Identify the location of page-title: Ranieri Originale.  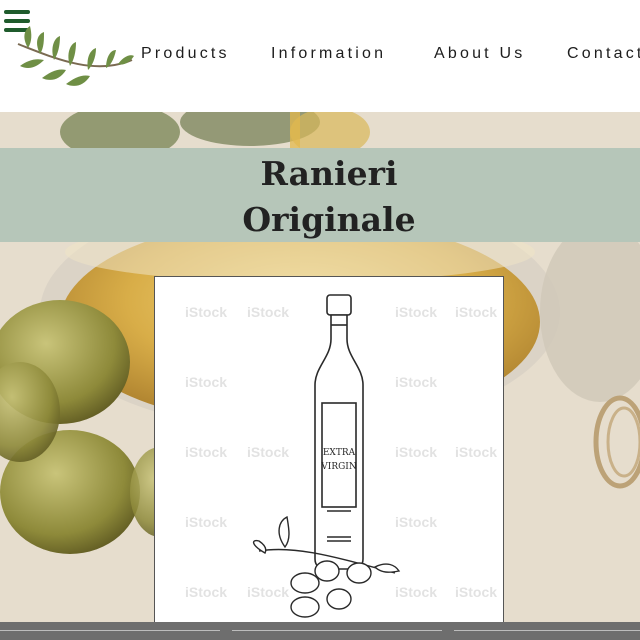
(320, 197).